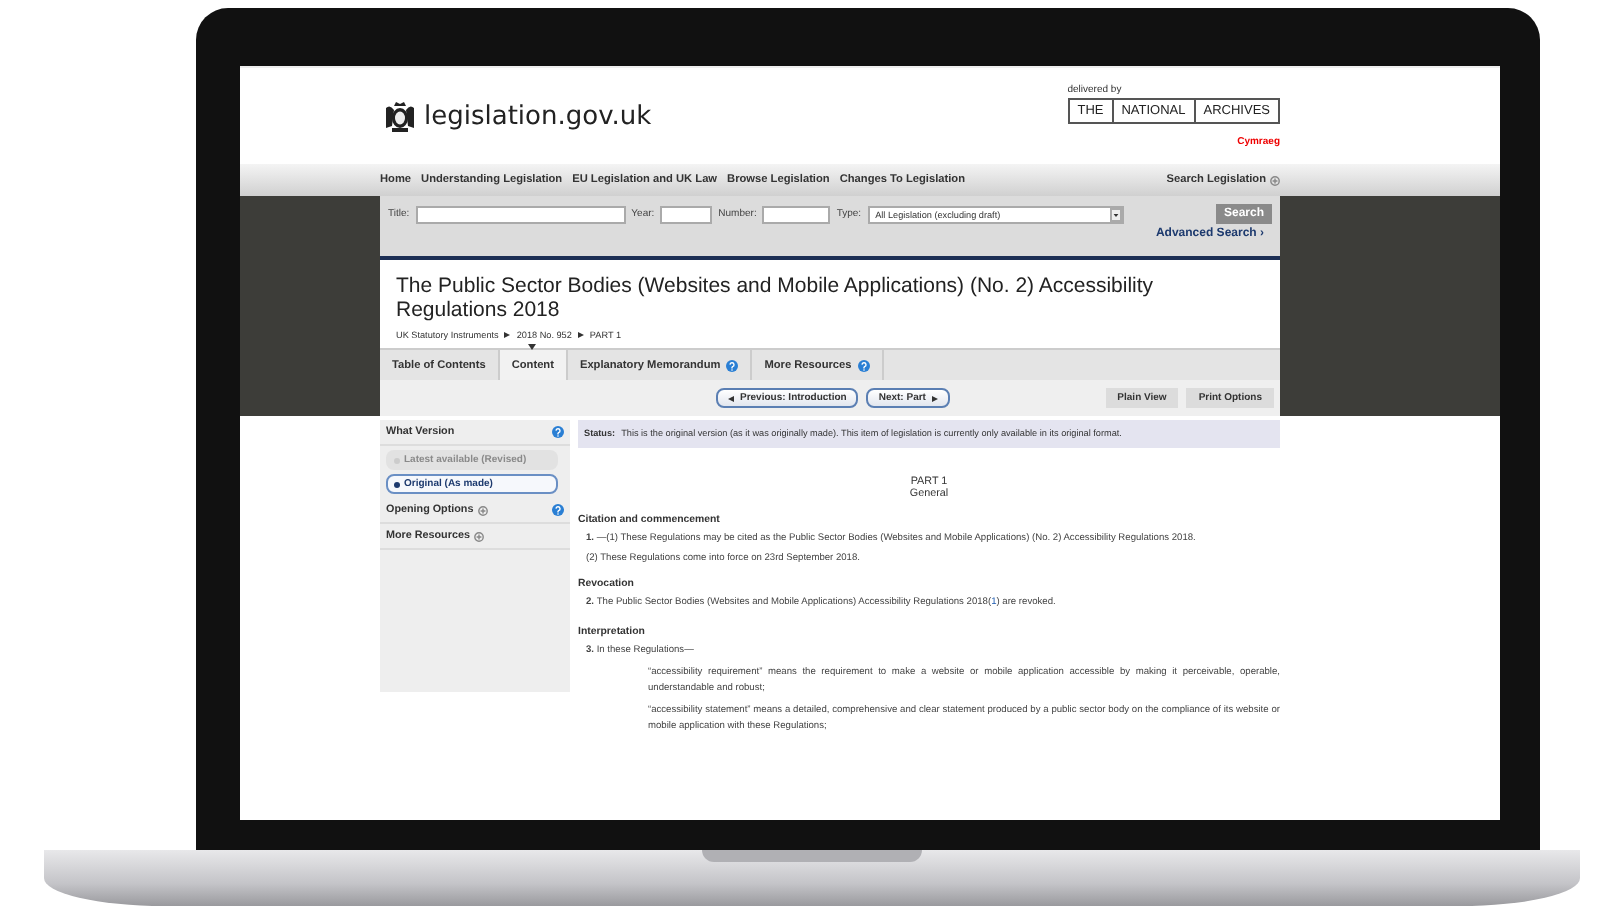 This screenshot has width=1610, height=922. What do you see at coordinates (1115, 214) in the screenshot?
I see `caret-icon` at bounding box center [1115, 214].